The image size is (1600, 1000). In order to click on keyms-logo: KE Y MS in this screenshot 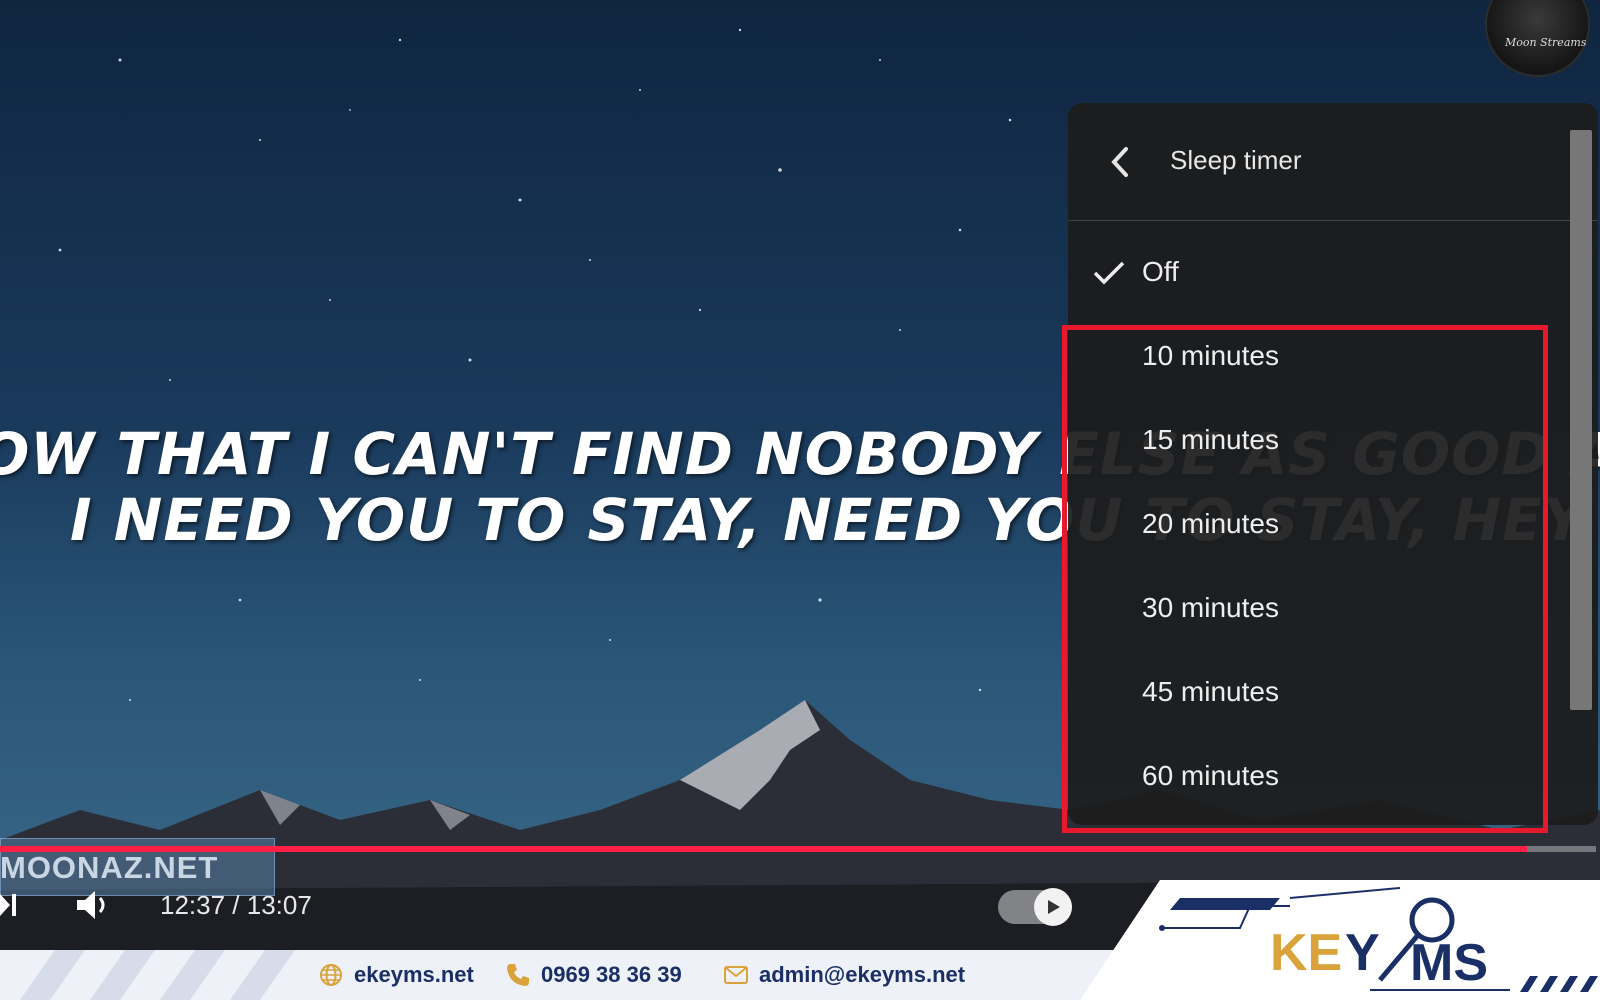, I will do `click(1340, 940)`.